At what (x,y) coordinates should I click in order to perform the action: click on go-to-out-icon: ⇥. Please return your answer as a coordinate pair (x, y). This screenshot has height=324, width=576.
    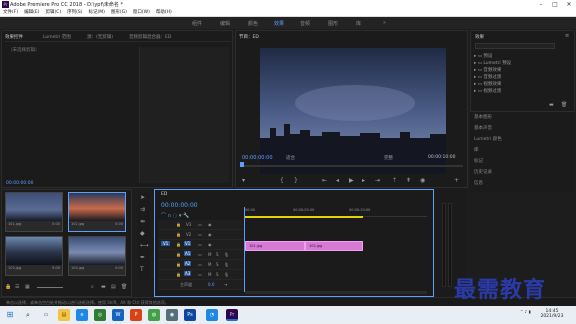
    Looking at the image, I should click on (377, 180).